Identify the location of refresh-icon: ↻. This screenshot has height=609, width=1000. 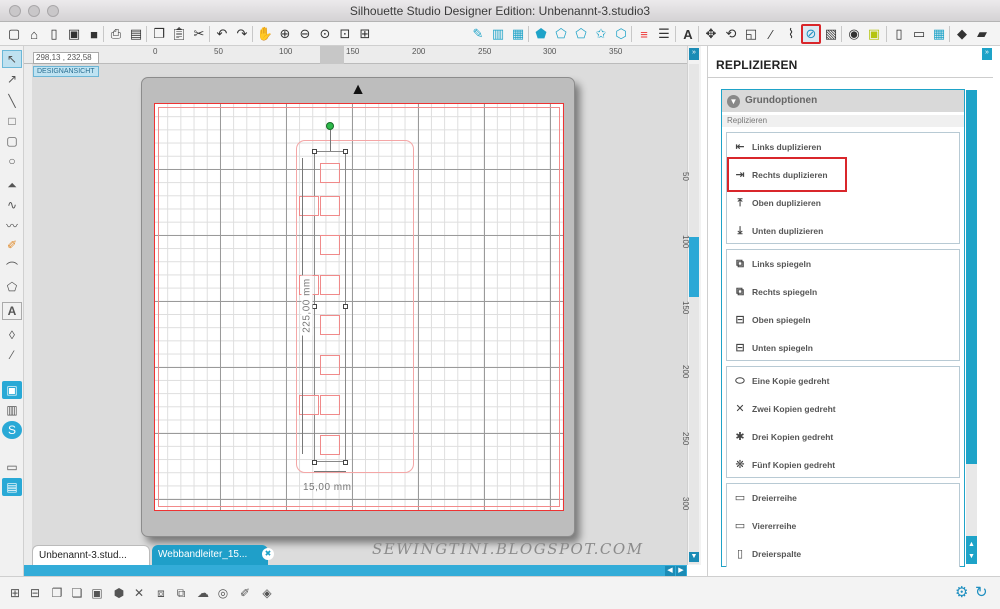
(981, 592).